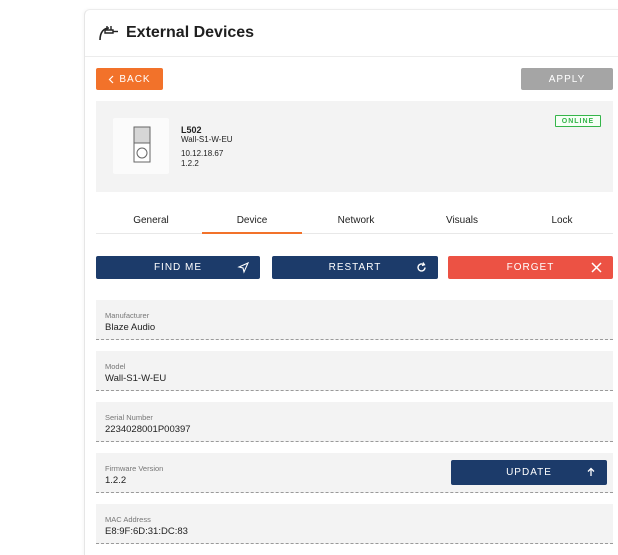  Describe the element at coordinates (129, 417) in the screenshot. I see `field-label: Serial Number` at that location.